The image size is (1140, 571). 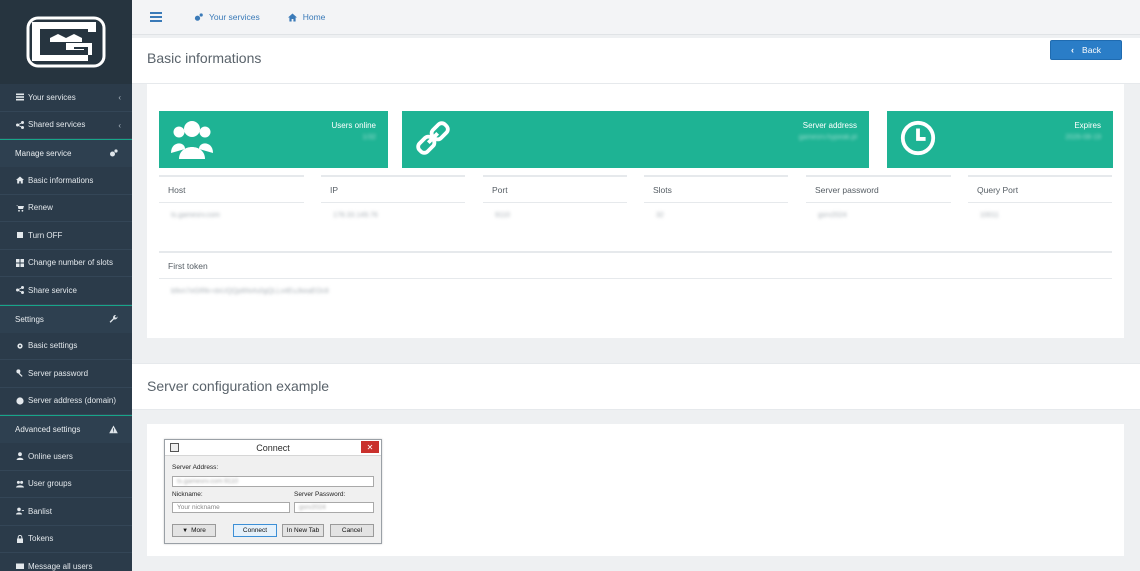 I want to click on list-icon, so click(x=19, y=97).